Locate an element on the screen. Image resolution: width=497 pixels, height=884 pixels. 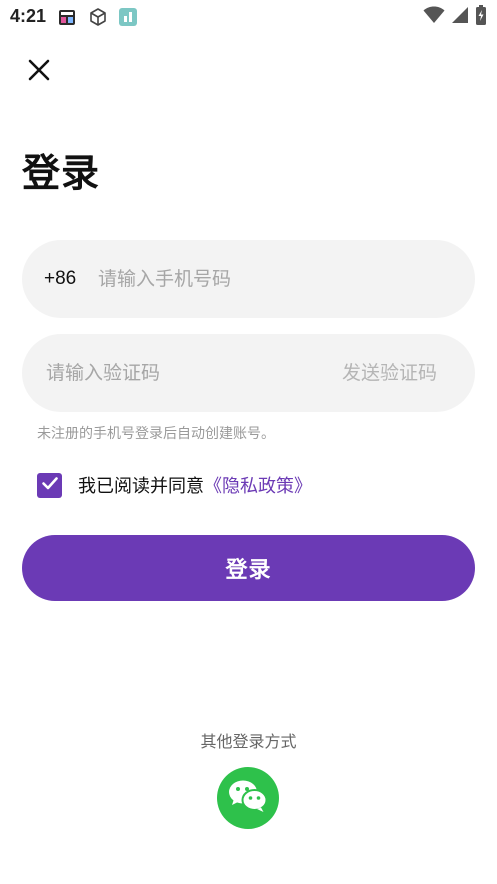
checkmark-icon is located at coordinates (50, 485).